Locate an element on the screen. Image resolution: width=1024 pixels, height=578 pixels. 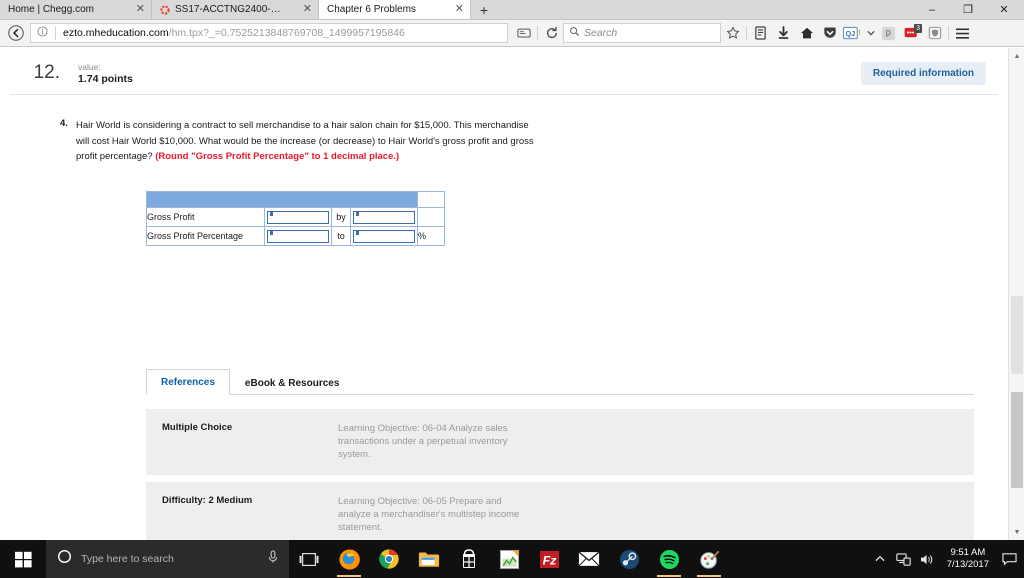
chevron-up-icon is located at coordinates (880, 559).